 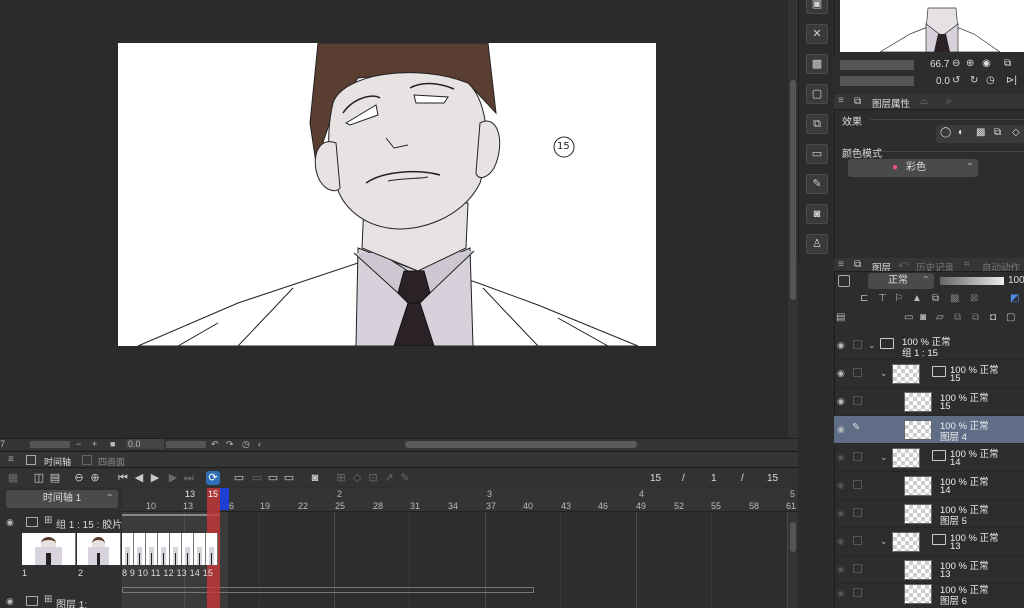 What do you see at coordinates (189, 478) in the screenshot?
I see `last-frame-icon: ⏭` at bounding box center [189, 478].